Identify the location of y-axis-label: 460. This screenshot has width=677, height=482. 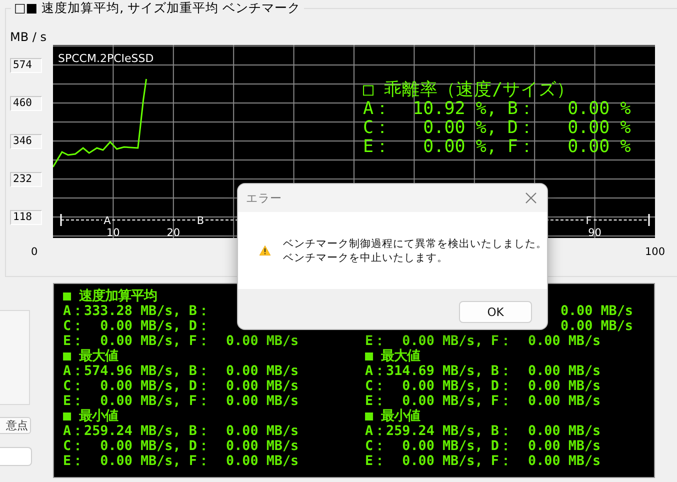
(26, 103).